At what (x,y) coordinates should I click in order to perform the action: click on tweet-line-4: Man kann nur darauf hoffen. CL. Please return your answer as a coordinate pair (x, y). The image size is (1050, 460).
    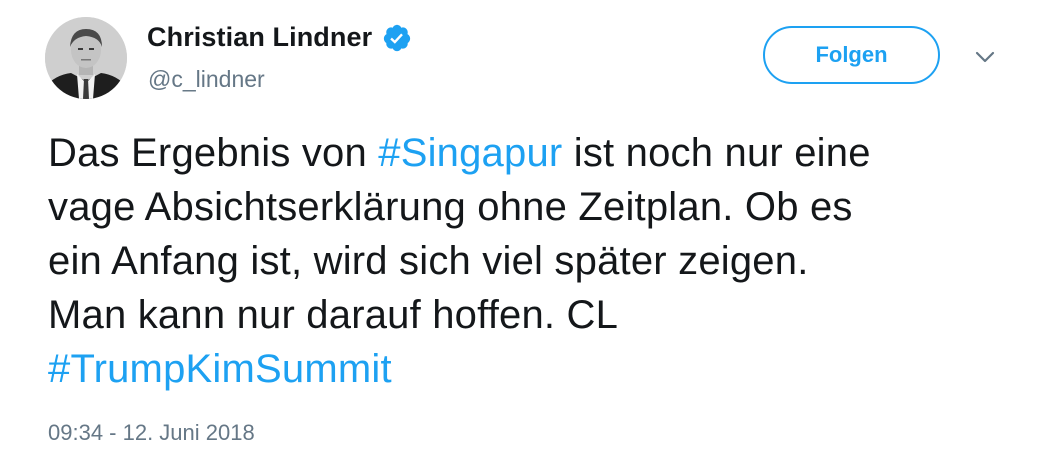
    Looking at the image, I should click on (333, 315).